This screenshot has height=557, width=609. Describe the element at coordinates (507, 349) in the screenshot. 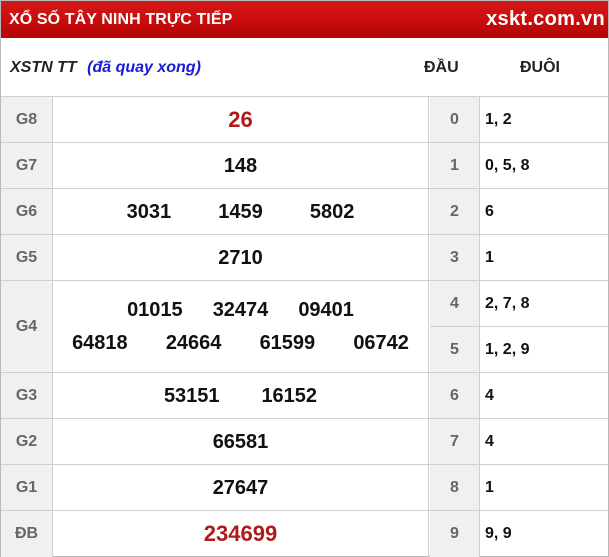

I see `loto-duoi: 1, 2, 9` at that location.